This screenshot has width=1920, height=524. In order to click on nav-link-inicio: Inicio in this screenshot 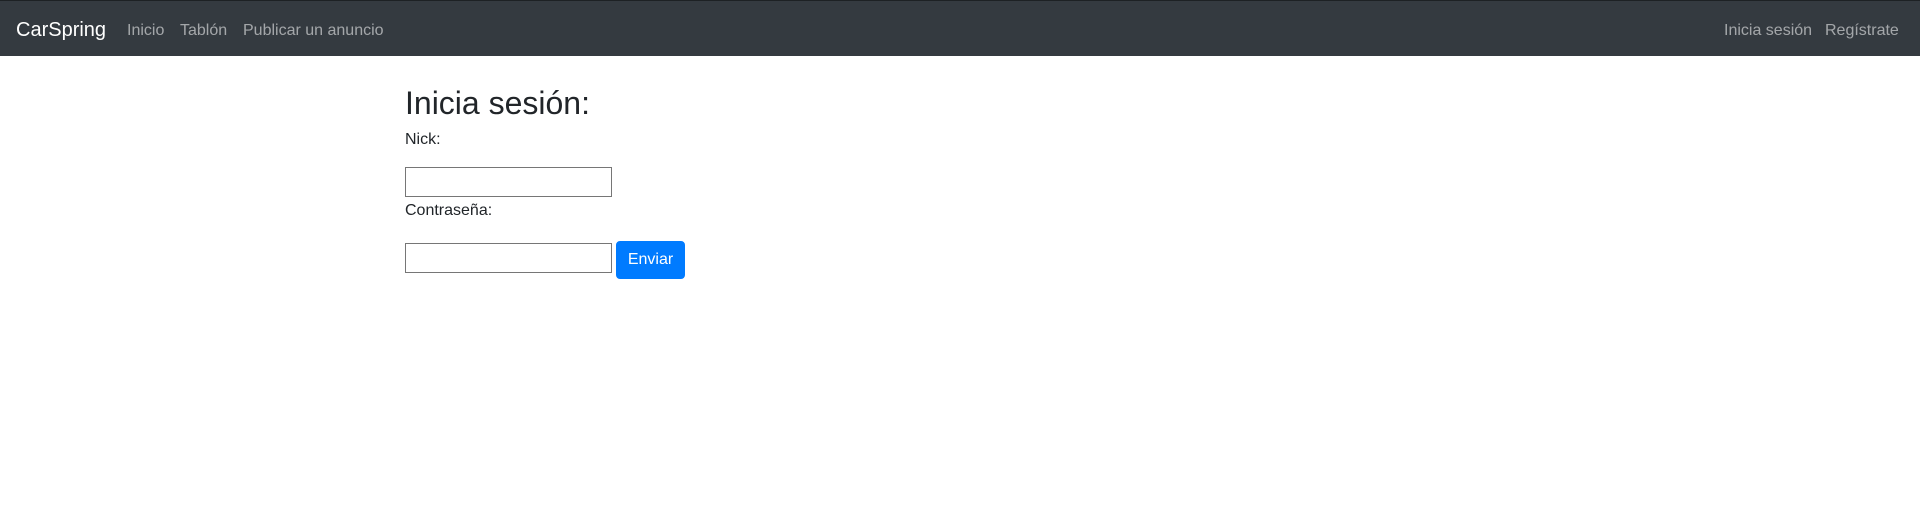, I will do `click(145, 31)`.